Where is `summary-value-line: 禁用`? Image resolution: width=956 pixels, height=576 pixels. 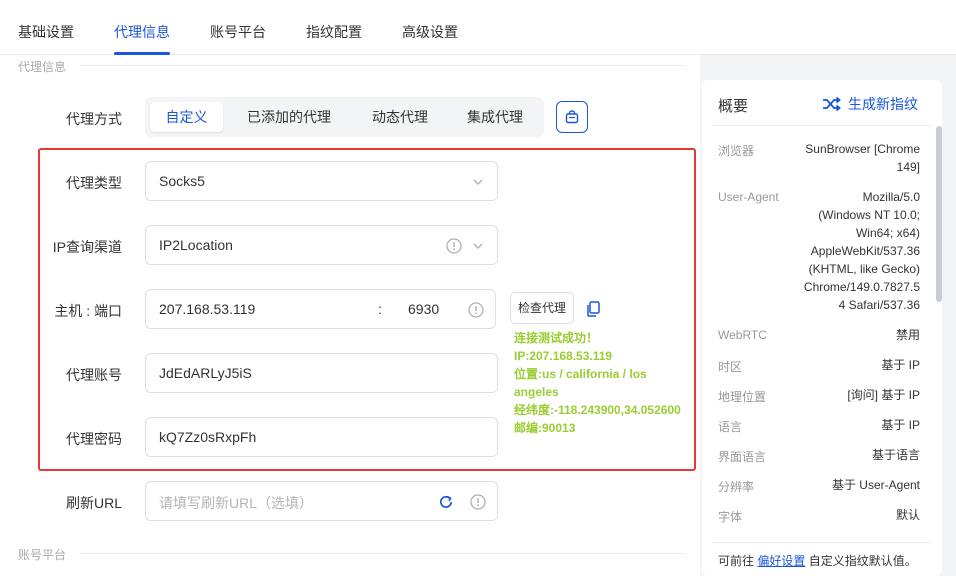 summary-value-line: 禁用 is located at coordinates (907, 335).